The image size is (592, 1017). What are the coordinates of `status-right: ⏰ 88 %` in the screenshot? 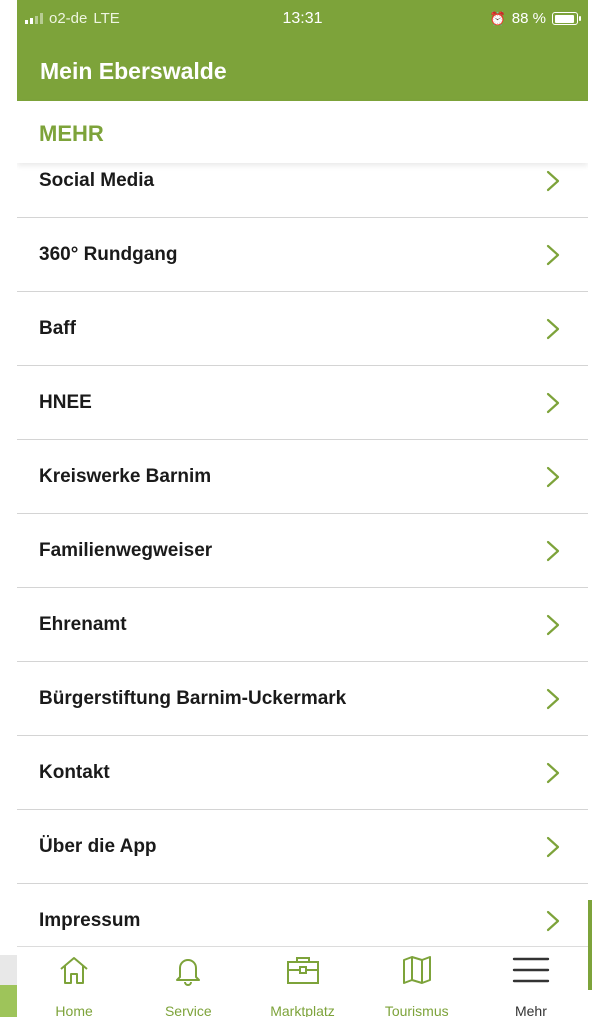 It's located at (535, 18).